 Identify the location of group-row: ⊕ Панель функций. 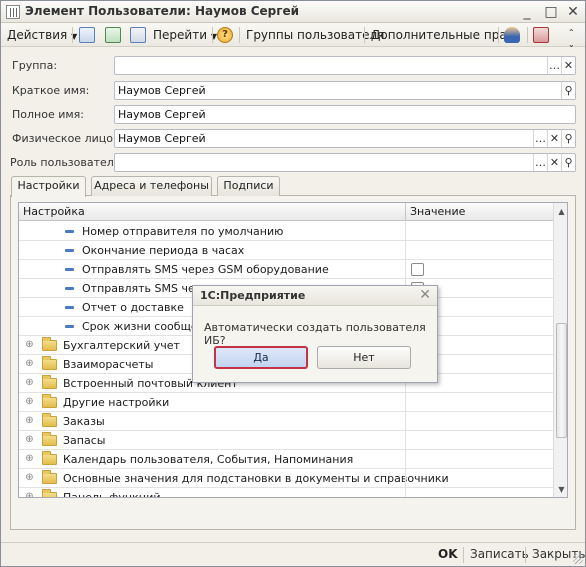
(286, 493).